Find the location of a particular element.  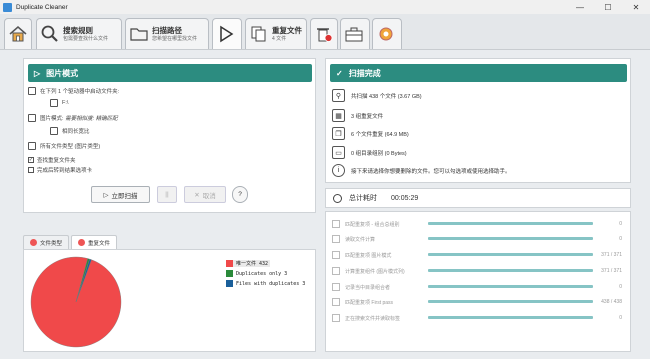

tab-duplicate-files: 重复文件 4 文件 is located at coordinates (276, 33).